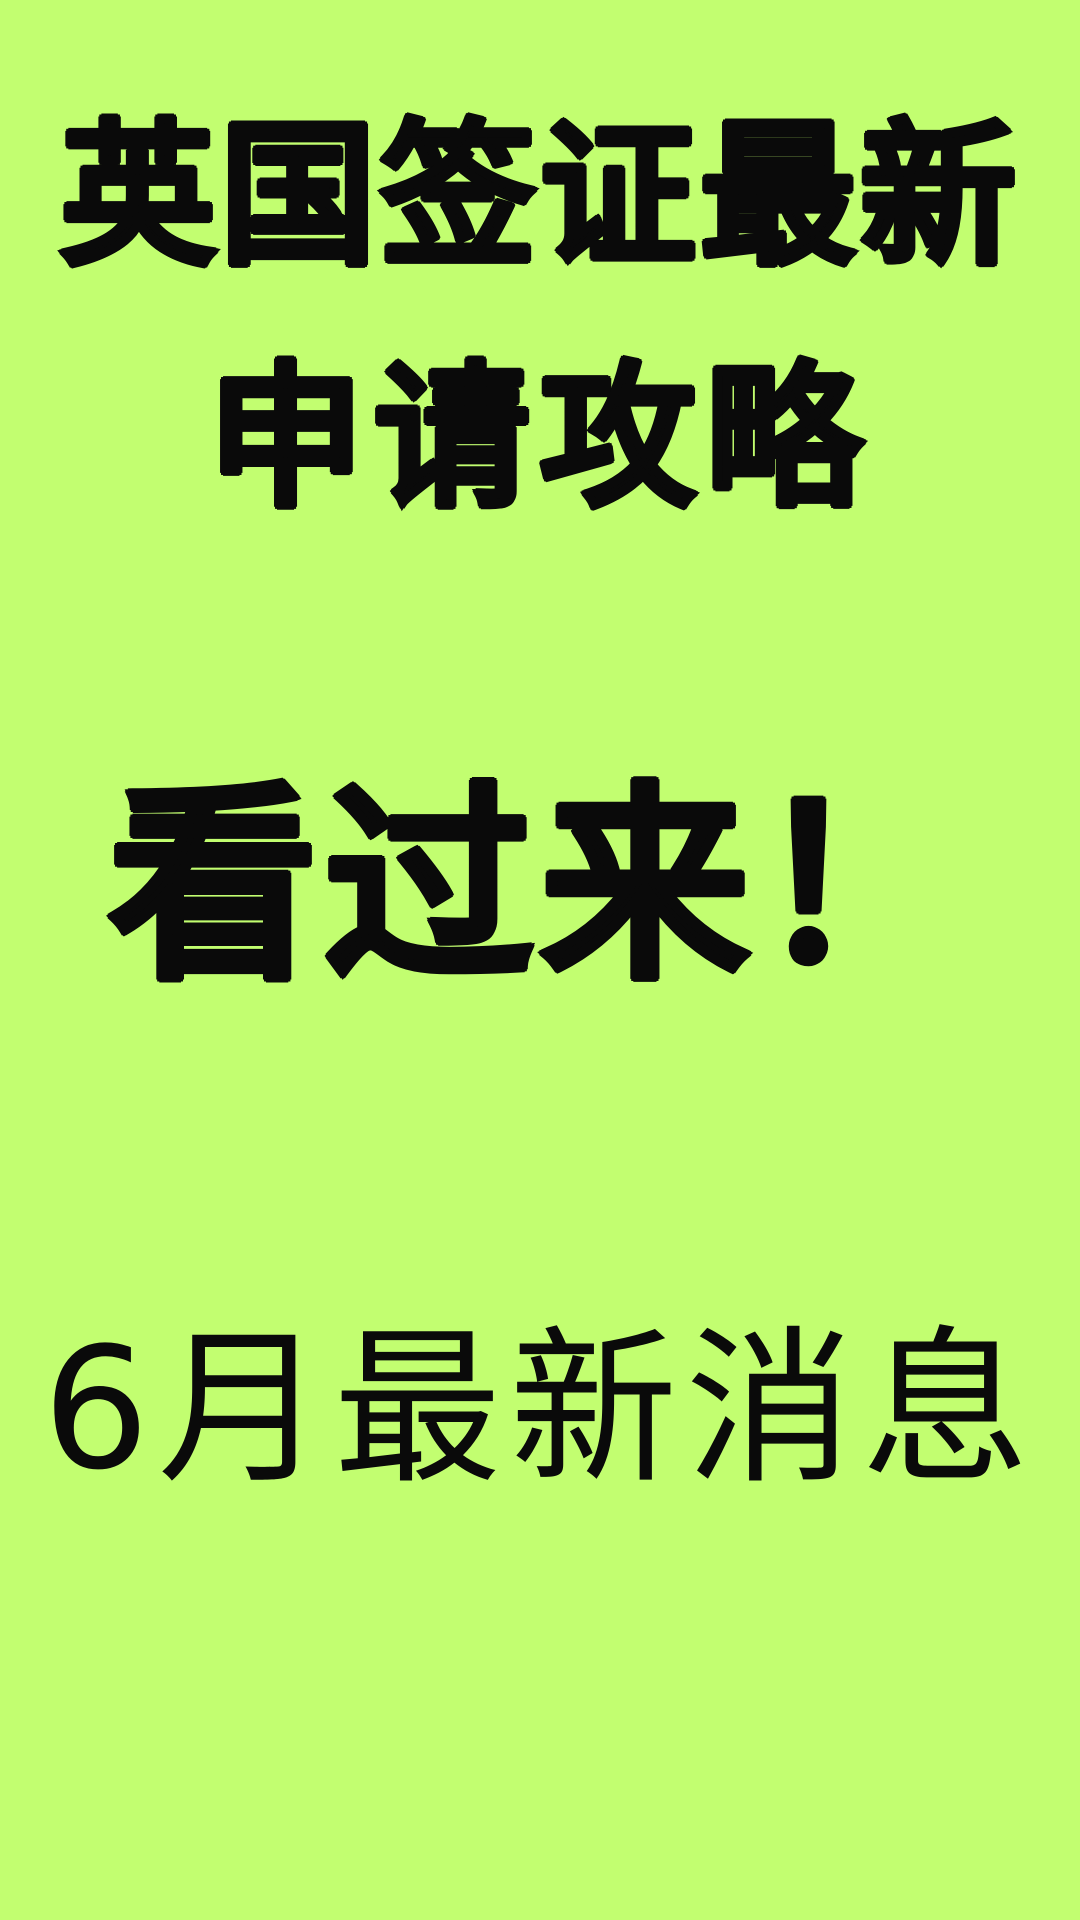 The image size is (1080, 1920). Describe the element at coordinates (539, 196) in the screenshot. I see `headline-line-1: 英国签证最新` at that location.